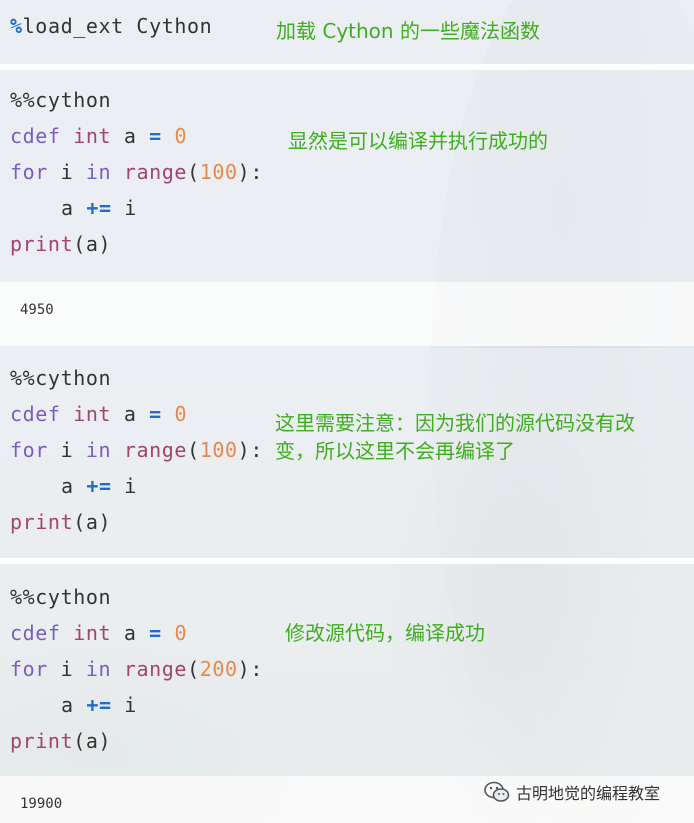  What do you see at coordinates (418, 141) in the screenshot?
I see `annotation-note: 显然是可以编译并执行成功的` at bounding box center [418, 141].